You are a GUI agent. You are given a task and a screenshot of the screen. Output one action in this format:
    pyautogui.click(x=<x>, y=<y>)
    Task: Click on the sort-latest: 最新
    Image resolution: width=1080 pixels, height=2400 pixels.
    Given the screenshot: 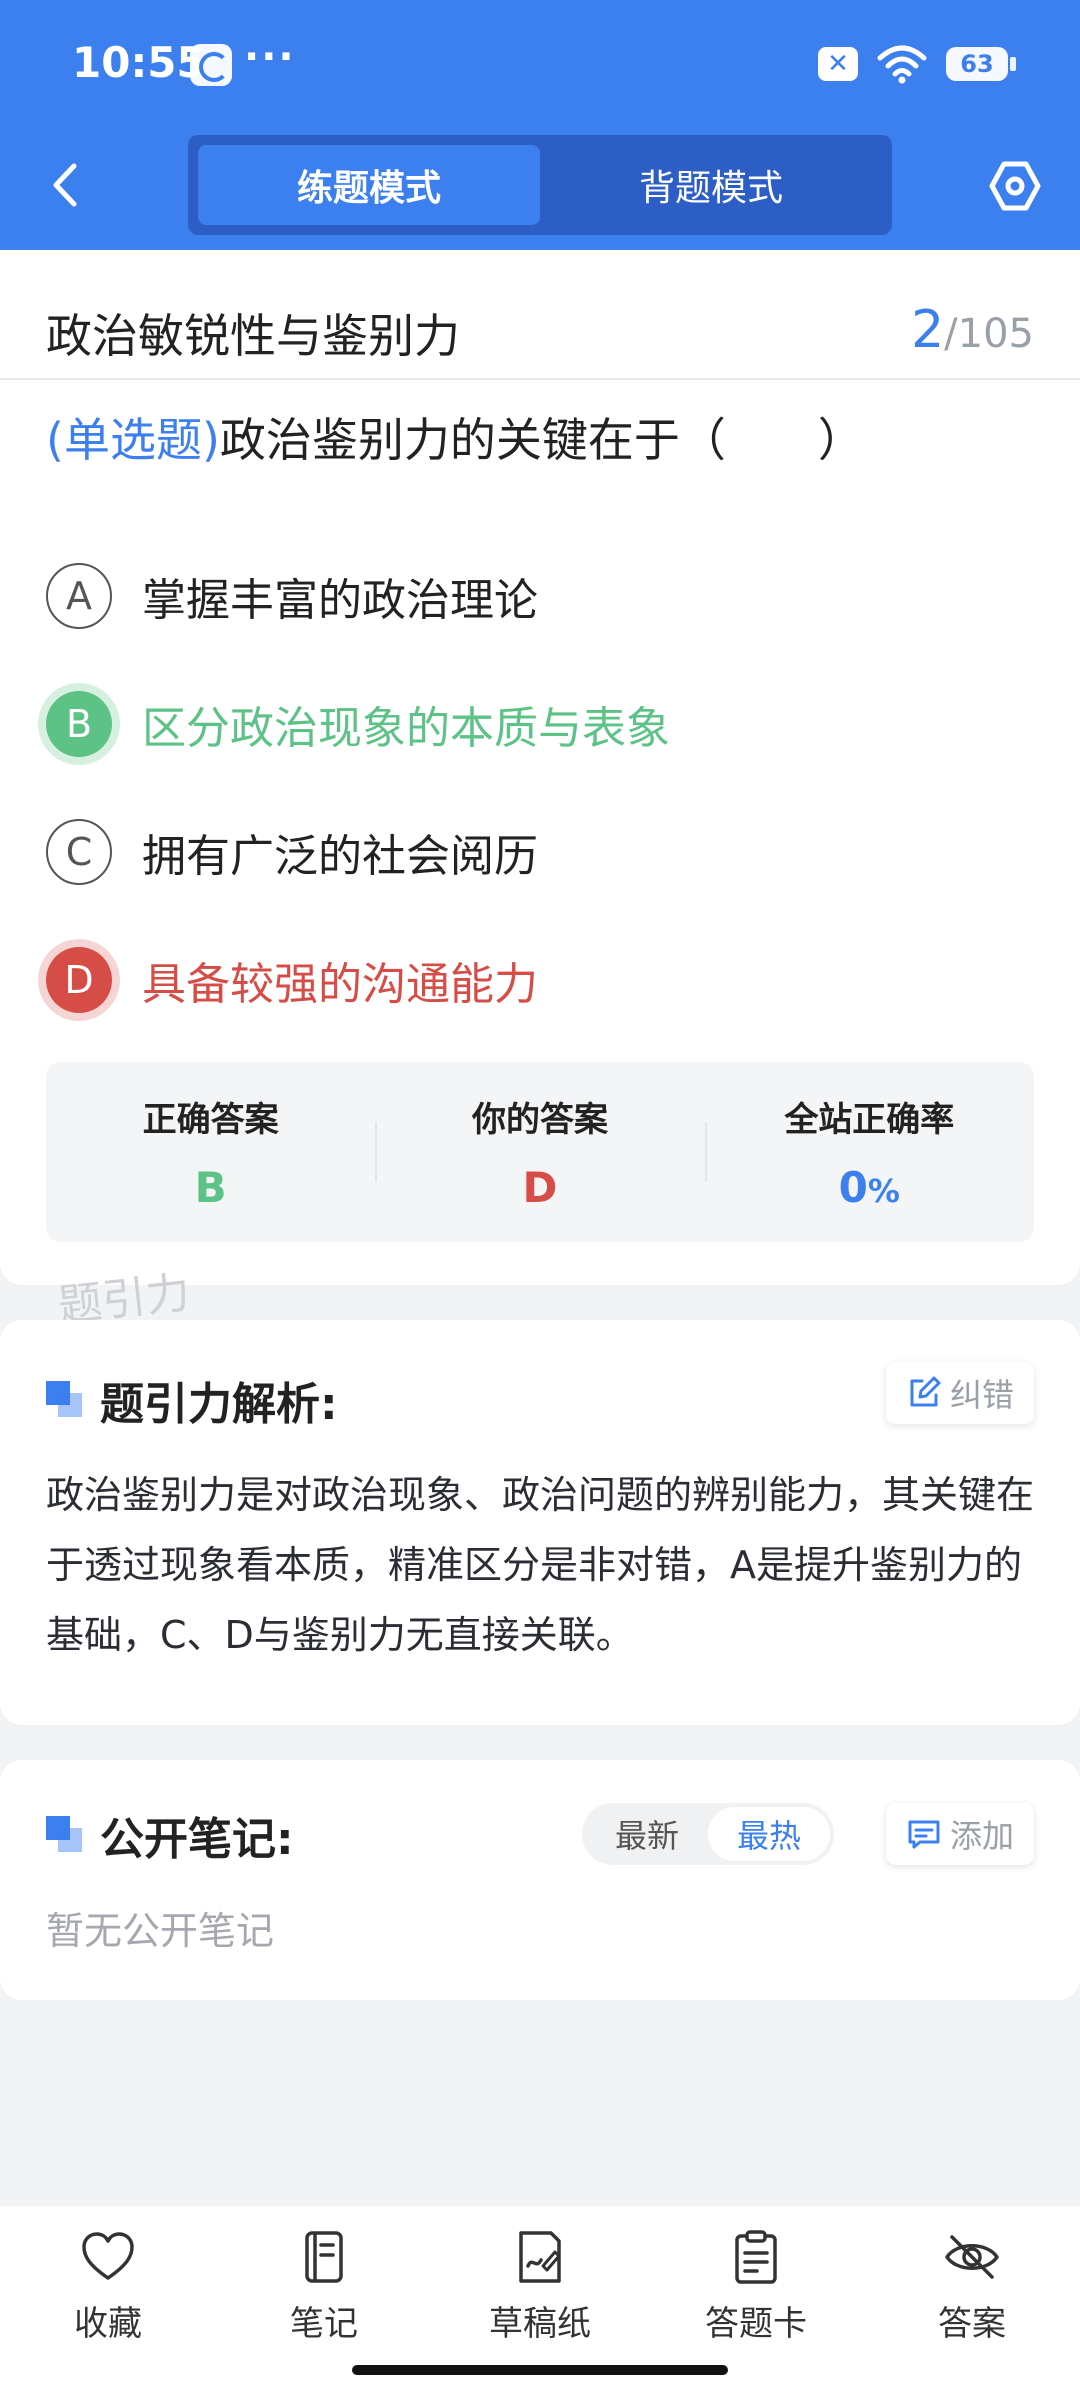 What is the action you would take?
    pyautogui.click(x=647, y=1834)
    